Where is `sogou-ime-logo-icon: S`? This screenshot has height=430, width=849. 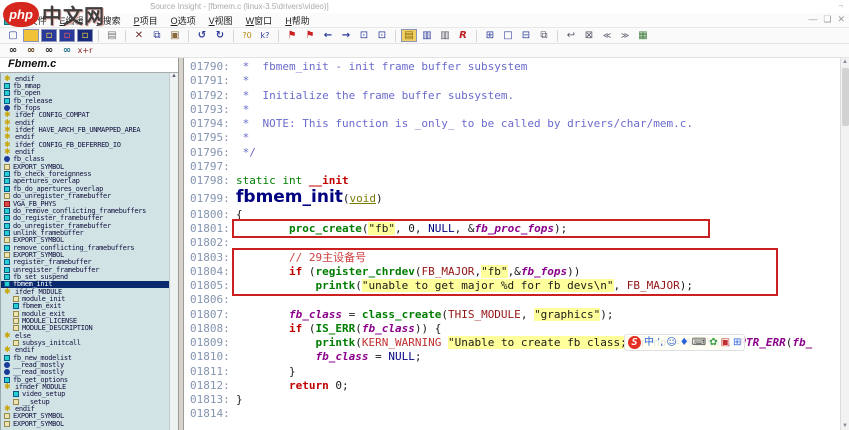 sogou-ime-logo-icon: S is located at coordinates (634, 342).